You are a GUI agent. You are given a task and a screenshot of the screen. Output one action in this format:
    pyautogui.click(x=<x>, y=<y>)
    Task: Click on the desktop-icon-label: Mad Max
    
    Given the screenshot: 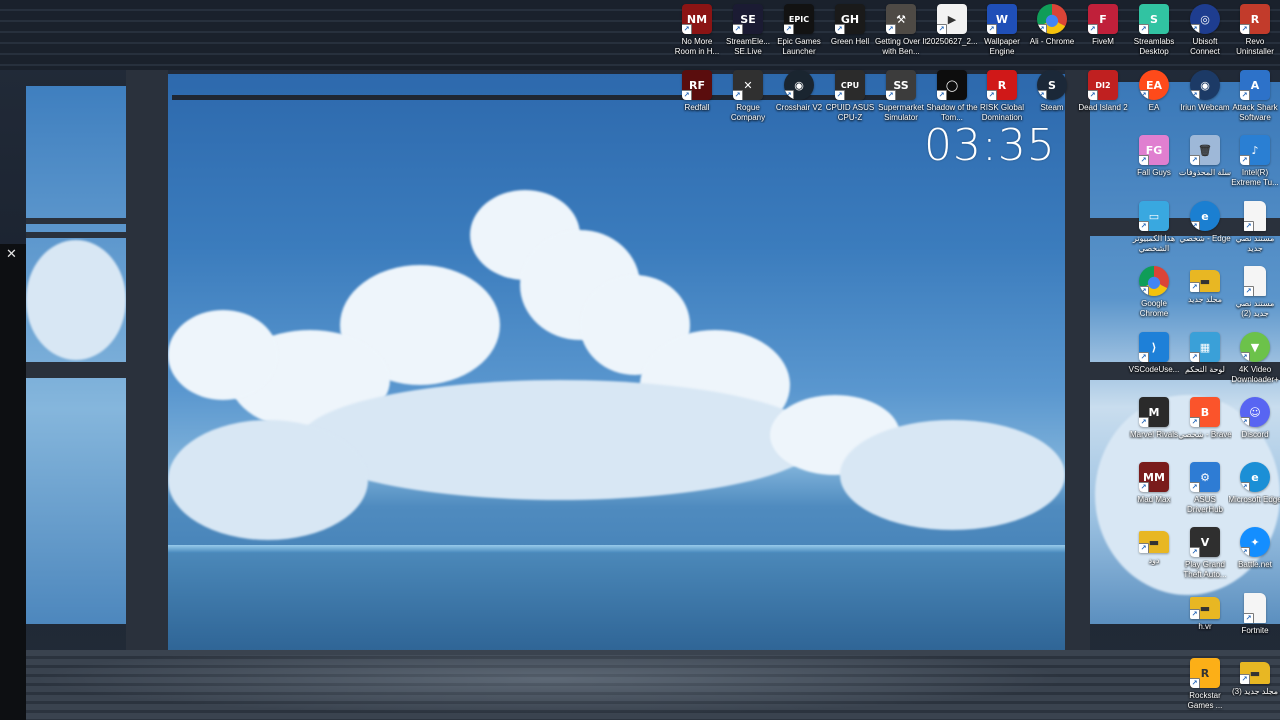 What is the action you would take?
    pyautogui.click(x=1154, y=499)
    